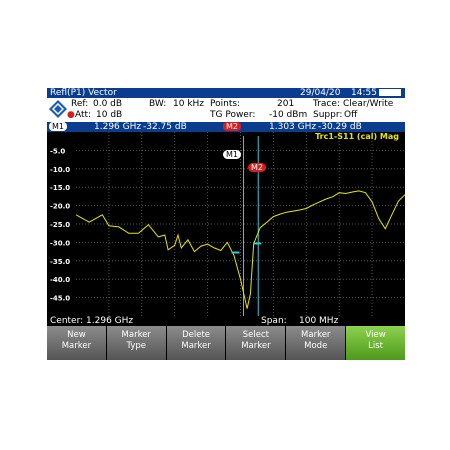 The image size is (450, 450). Describe the element at coordinates (60, 280) in the screenshot. I see `y-tick-label: -40.0` at that location.